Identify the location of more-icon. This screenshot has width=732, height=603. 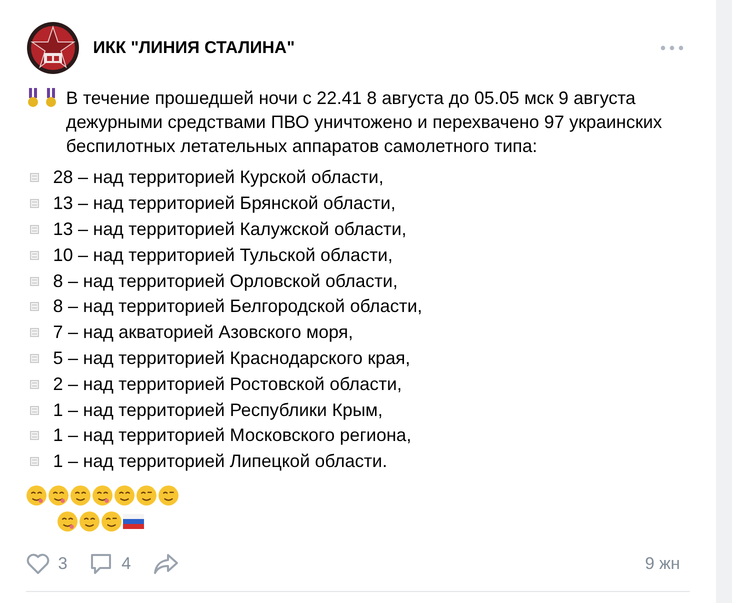
(672, 48).